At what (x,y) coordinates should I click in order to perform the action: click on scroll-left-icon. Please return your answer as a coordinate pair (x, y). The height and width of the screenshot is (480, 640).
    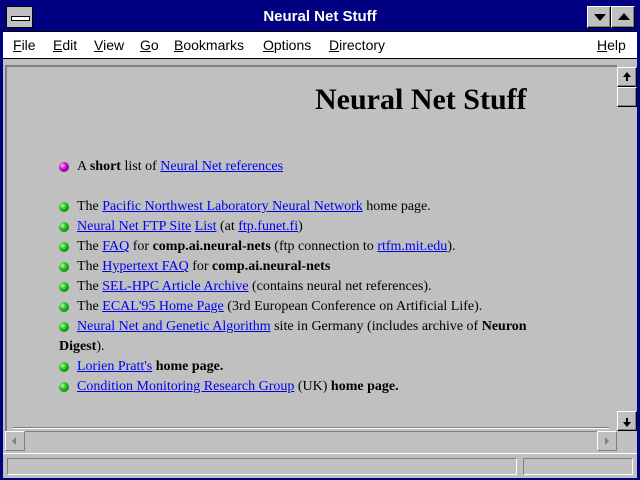
    Looking at the image, I should click on (15, 441).